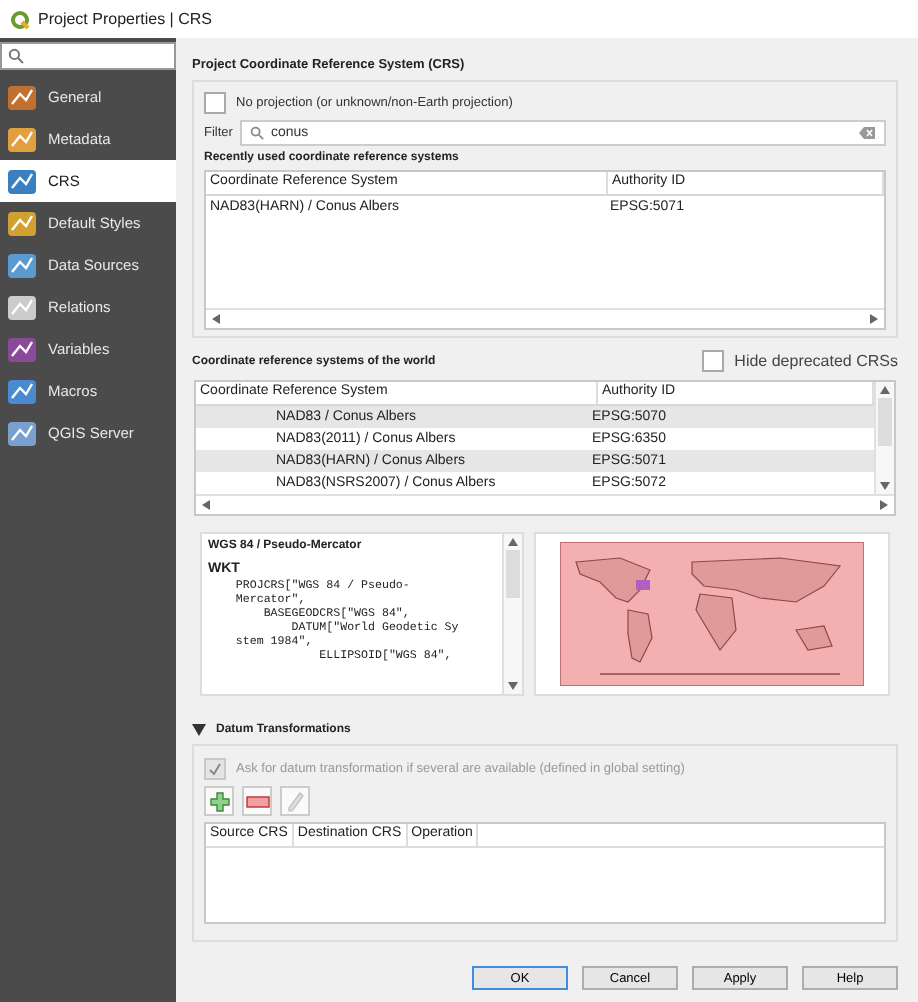 The height and width of the screenshot is (1002, 918). Describe the element at coordinates (125, 19) in the screenshot. I see `window-title: Project Properties | CRS` at that location.